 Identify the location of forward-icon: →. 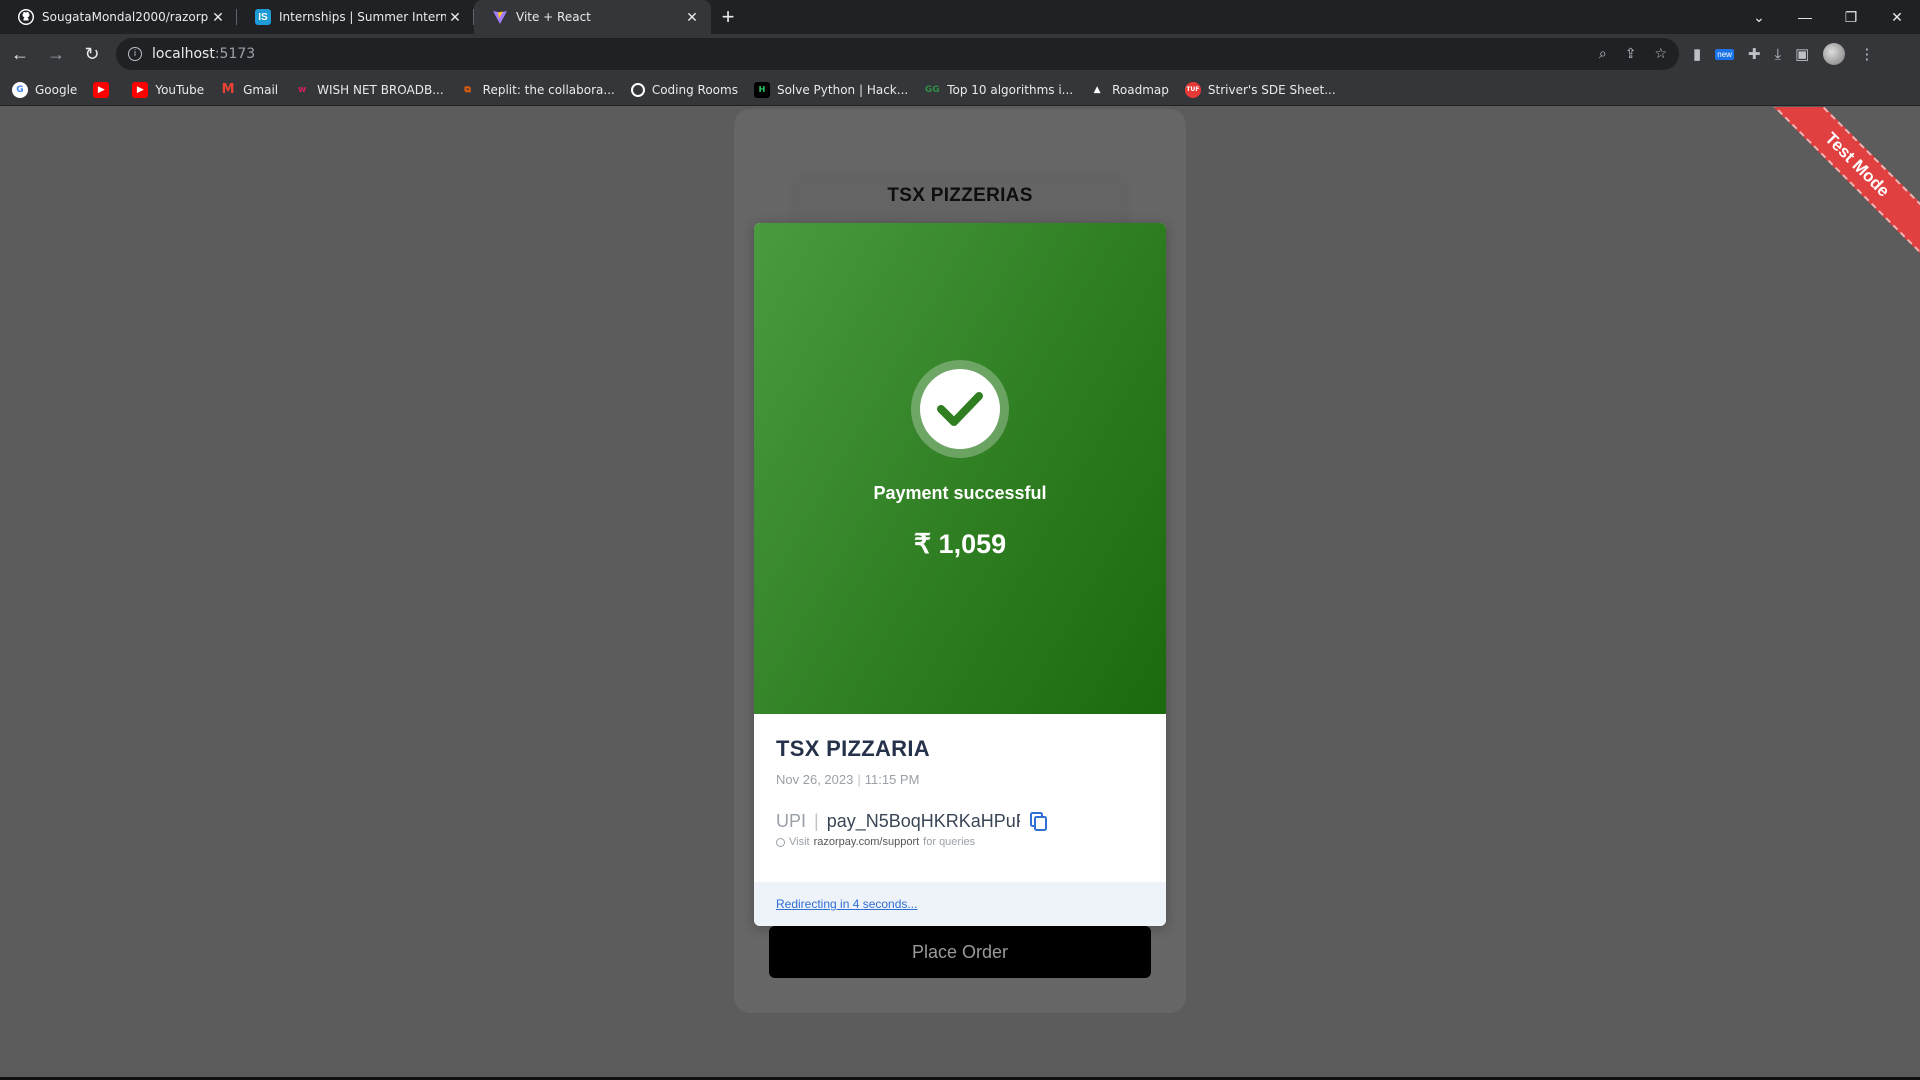
(56, 54).